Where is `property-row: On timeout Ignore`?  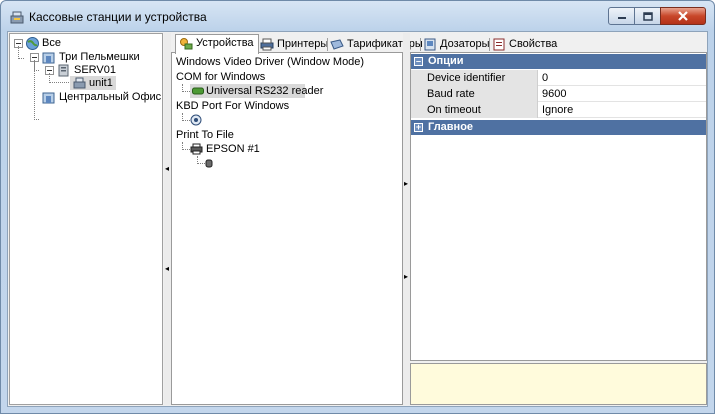
property-row: On timeout Ignore is located at coordinates (558, 110).